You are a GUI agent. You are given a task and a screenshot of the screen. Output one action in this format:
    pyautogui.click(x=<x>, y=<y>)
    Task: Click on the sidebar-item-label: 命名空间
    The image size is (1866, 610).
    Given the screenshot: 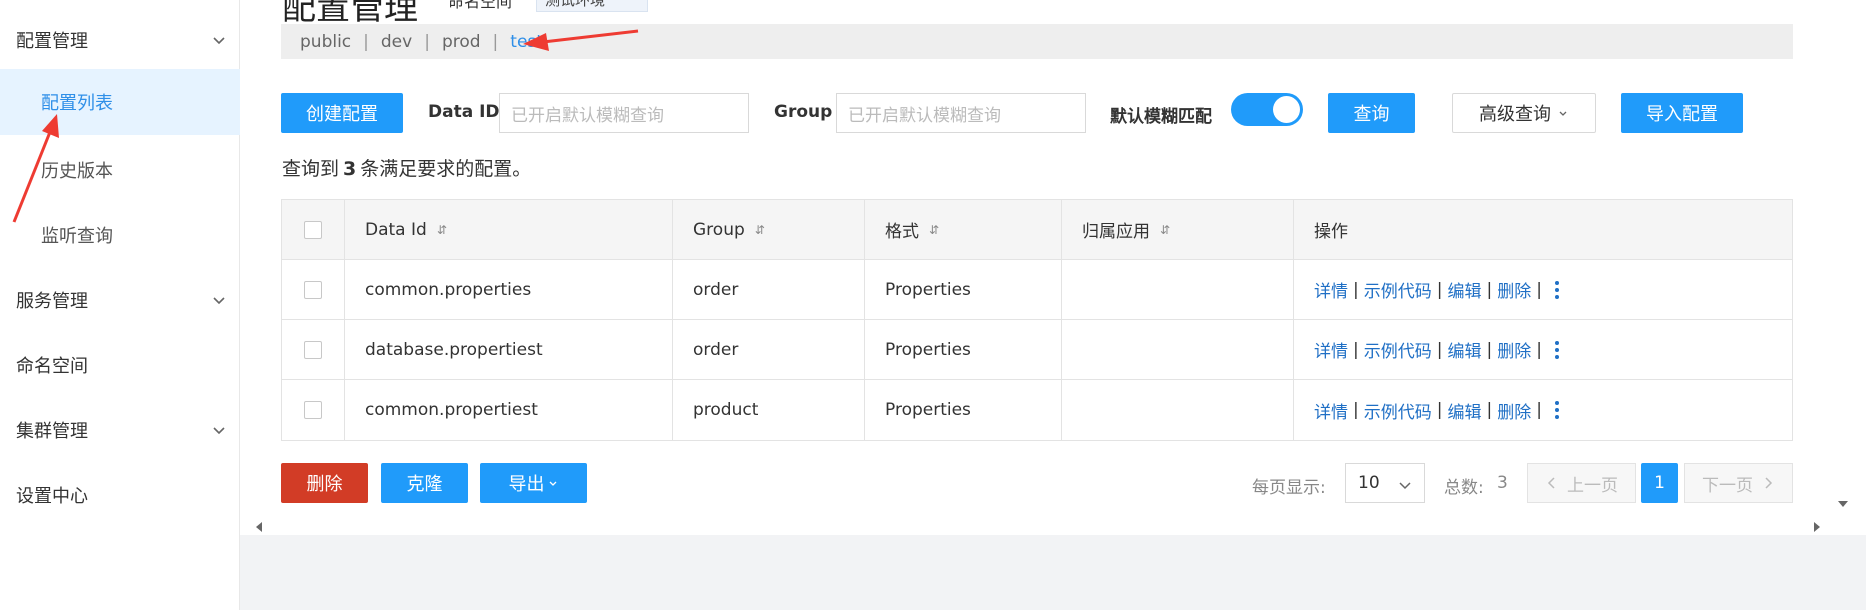 What is the action you would take?
    pyautogui.click(x=52, y=366)
    